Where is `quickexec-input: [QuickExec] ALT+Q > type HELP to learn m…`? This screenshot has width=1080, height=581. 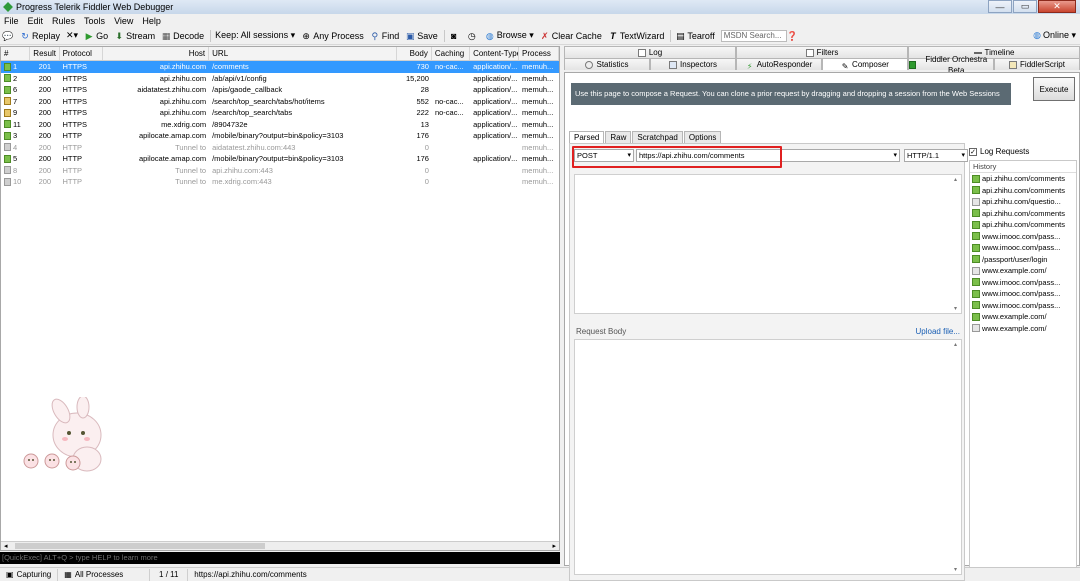 quickexec-input: [QuickExec] ALT+Q > type HELP to learn m… is located at coordinates (280, 558).